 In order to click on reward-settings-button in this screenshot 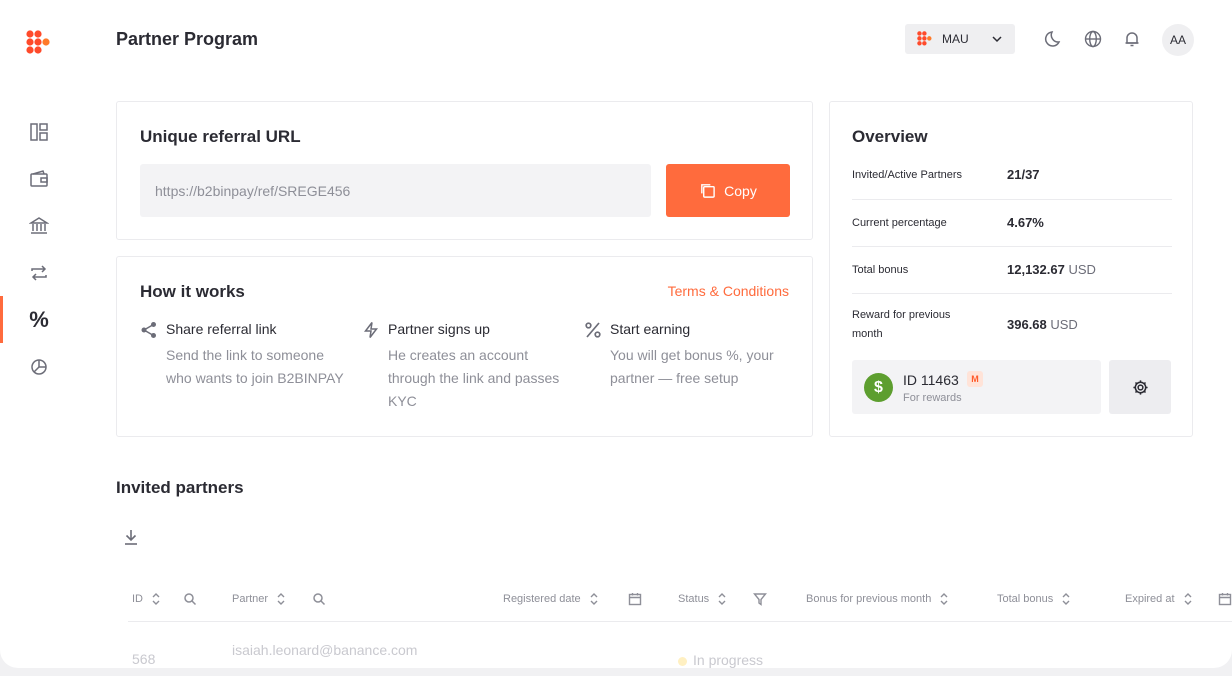, I will do `click(1140, 387)`.